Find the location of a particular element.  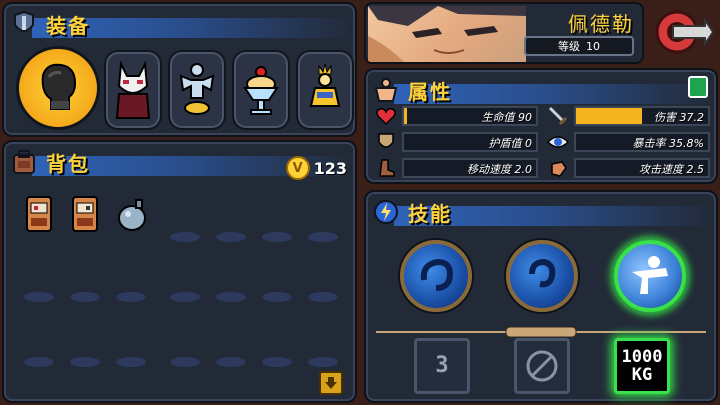

character-portrait-panel: 佩德勒 等级 10 is located at coordinates (504, 33).